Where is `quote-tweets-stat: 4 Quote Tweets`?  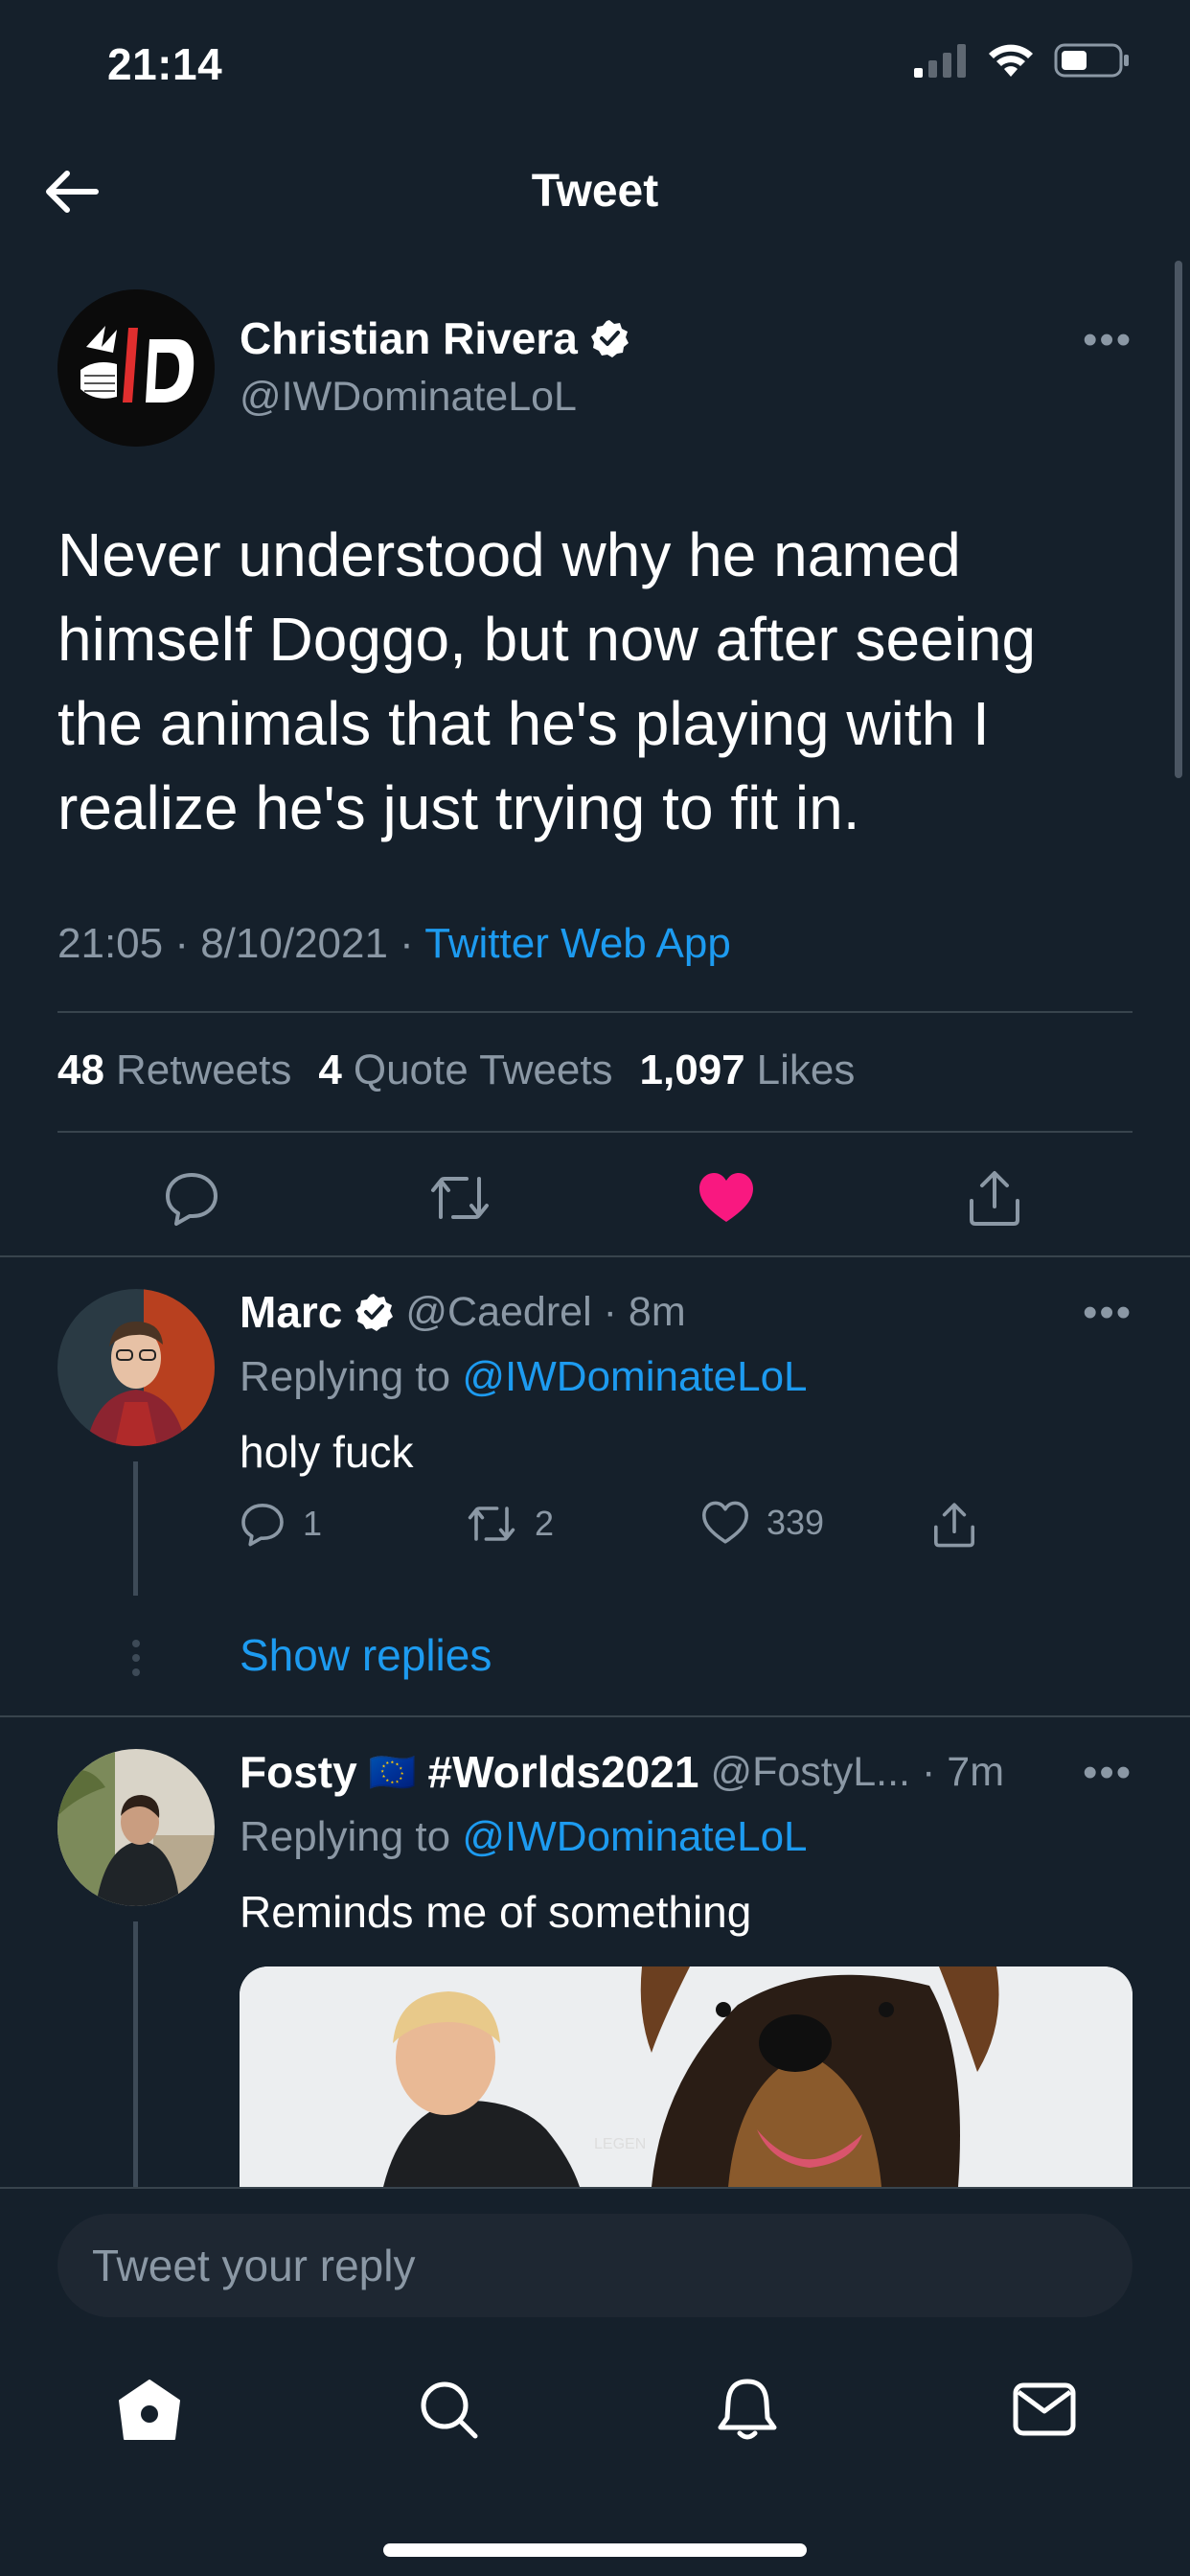 quote-tweets-stat: 4 Quote Tweets is located at coordinates (465, 1070).